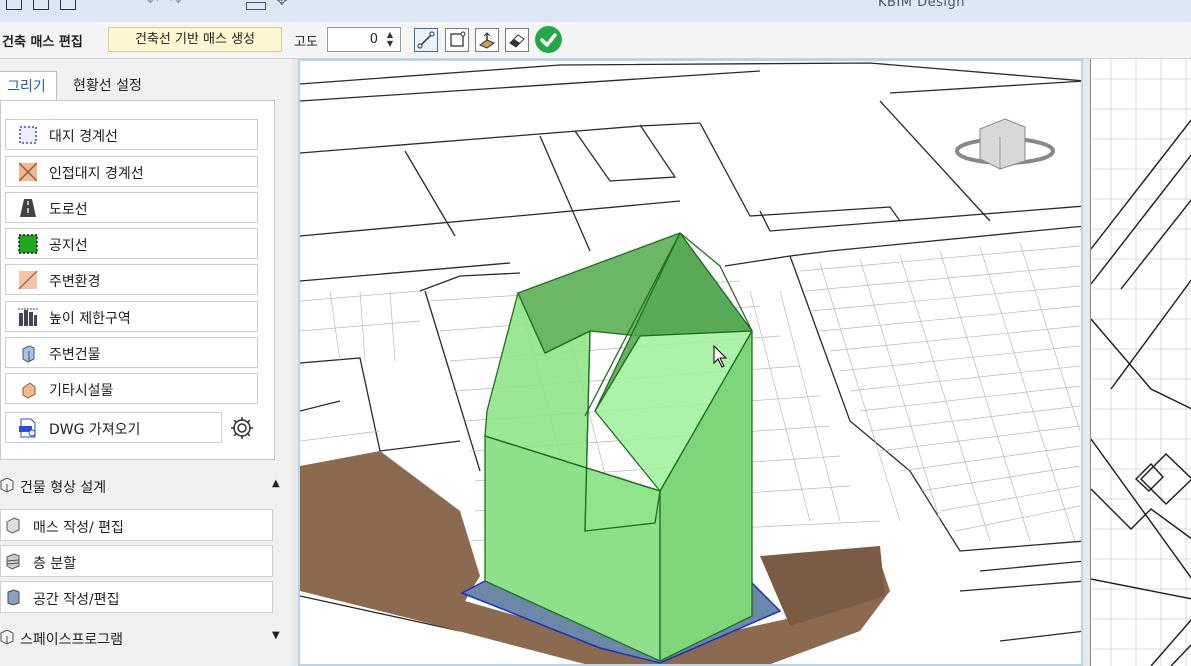 The image size is (1191, 666). Describe the element at coordinates (81, 391) in the screenshot. I see `tool-label: 기타시설물` at that location.